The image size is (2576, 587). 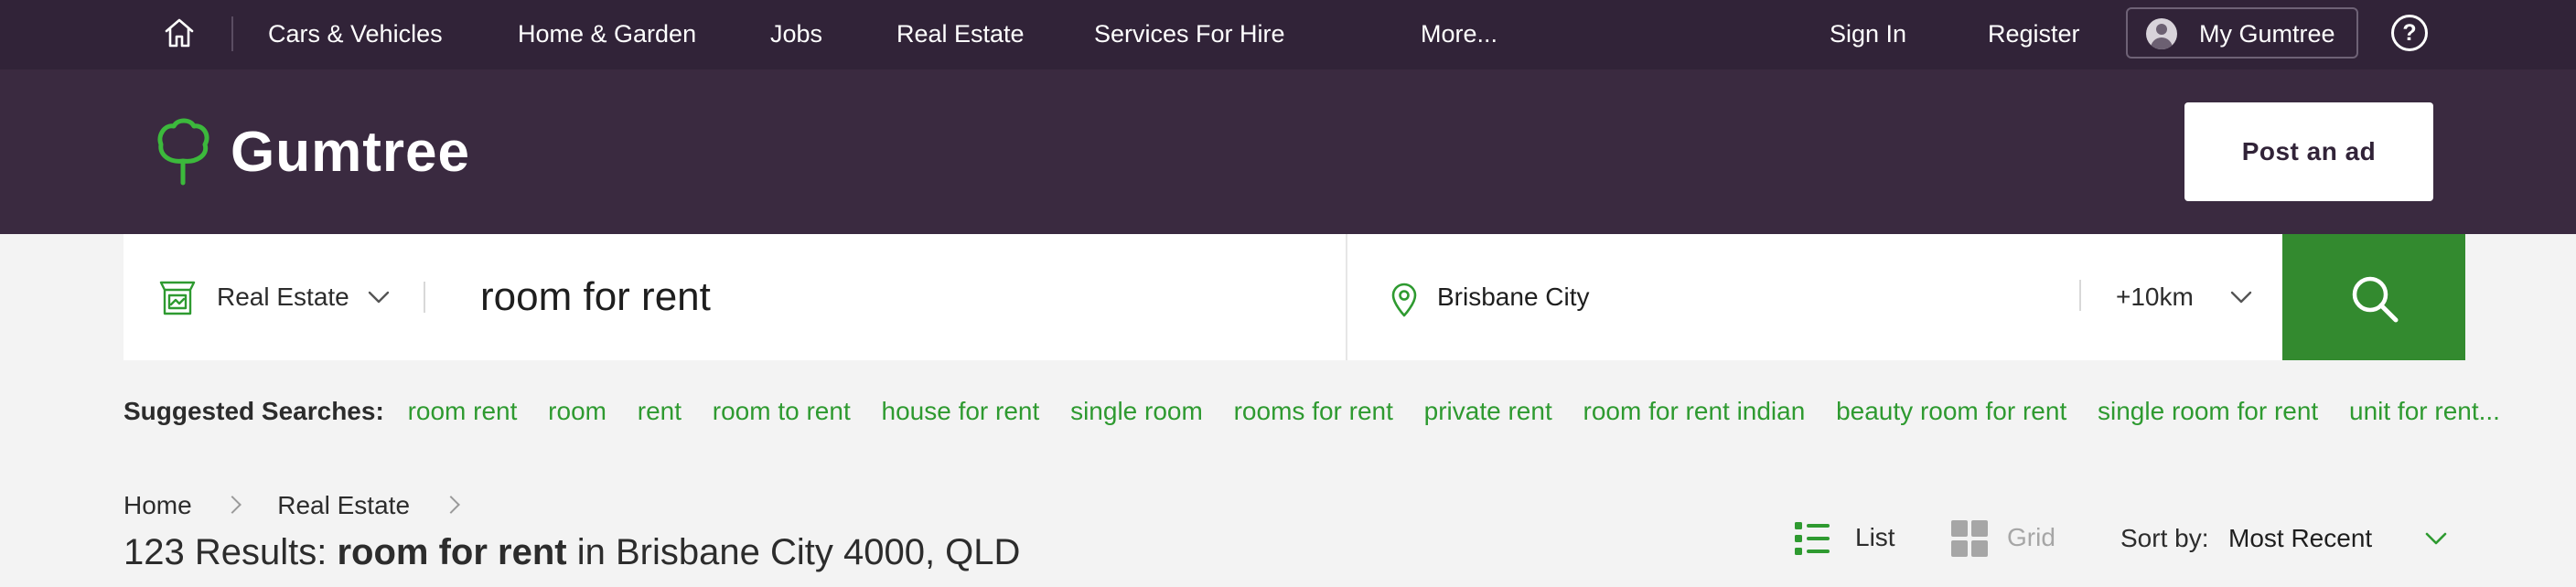 What do you see at coordinates (1875, 537) in the screenshot?
I see `list-view-label: List` at bounding box center [1875, 537].